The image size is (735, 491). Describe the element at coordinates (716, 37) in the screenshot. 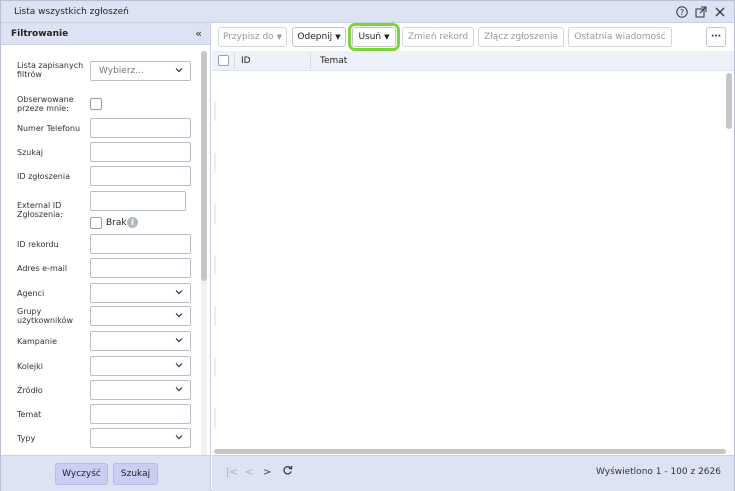

I see `more-options-button: ···` at that location.